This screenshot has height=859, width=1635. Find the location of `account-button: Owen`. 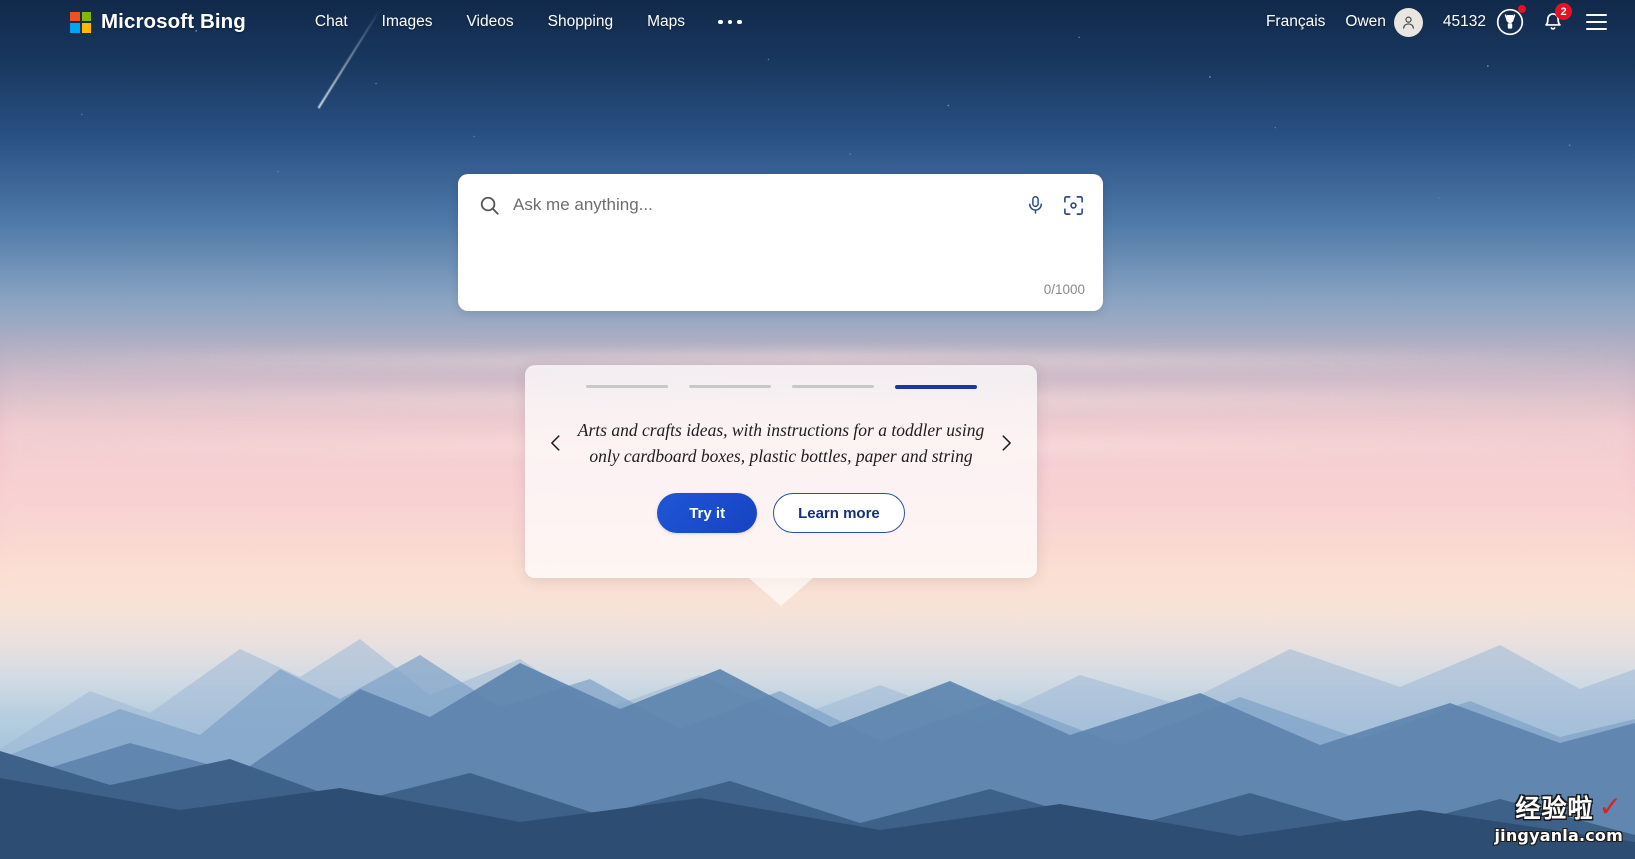

account-button: Owen is located at coordinates (1384, 22).